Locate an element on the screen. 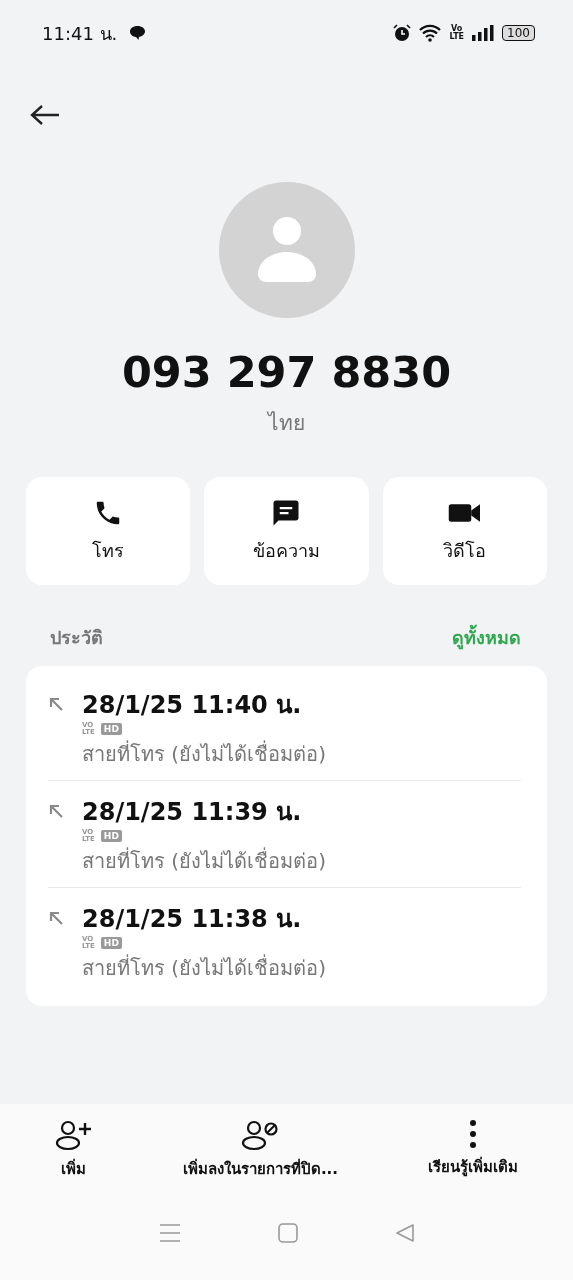  back-icon is located at coordinates (404, 1233).